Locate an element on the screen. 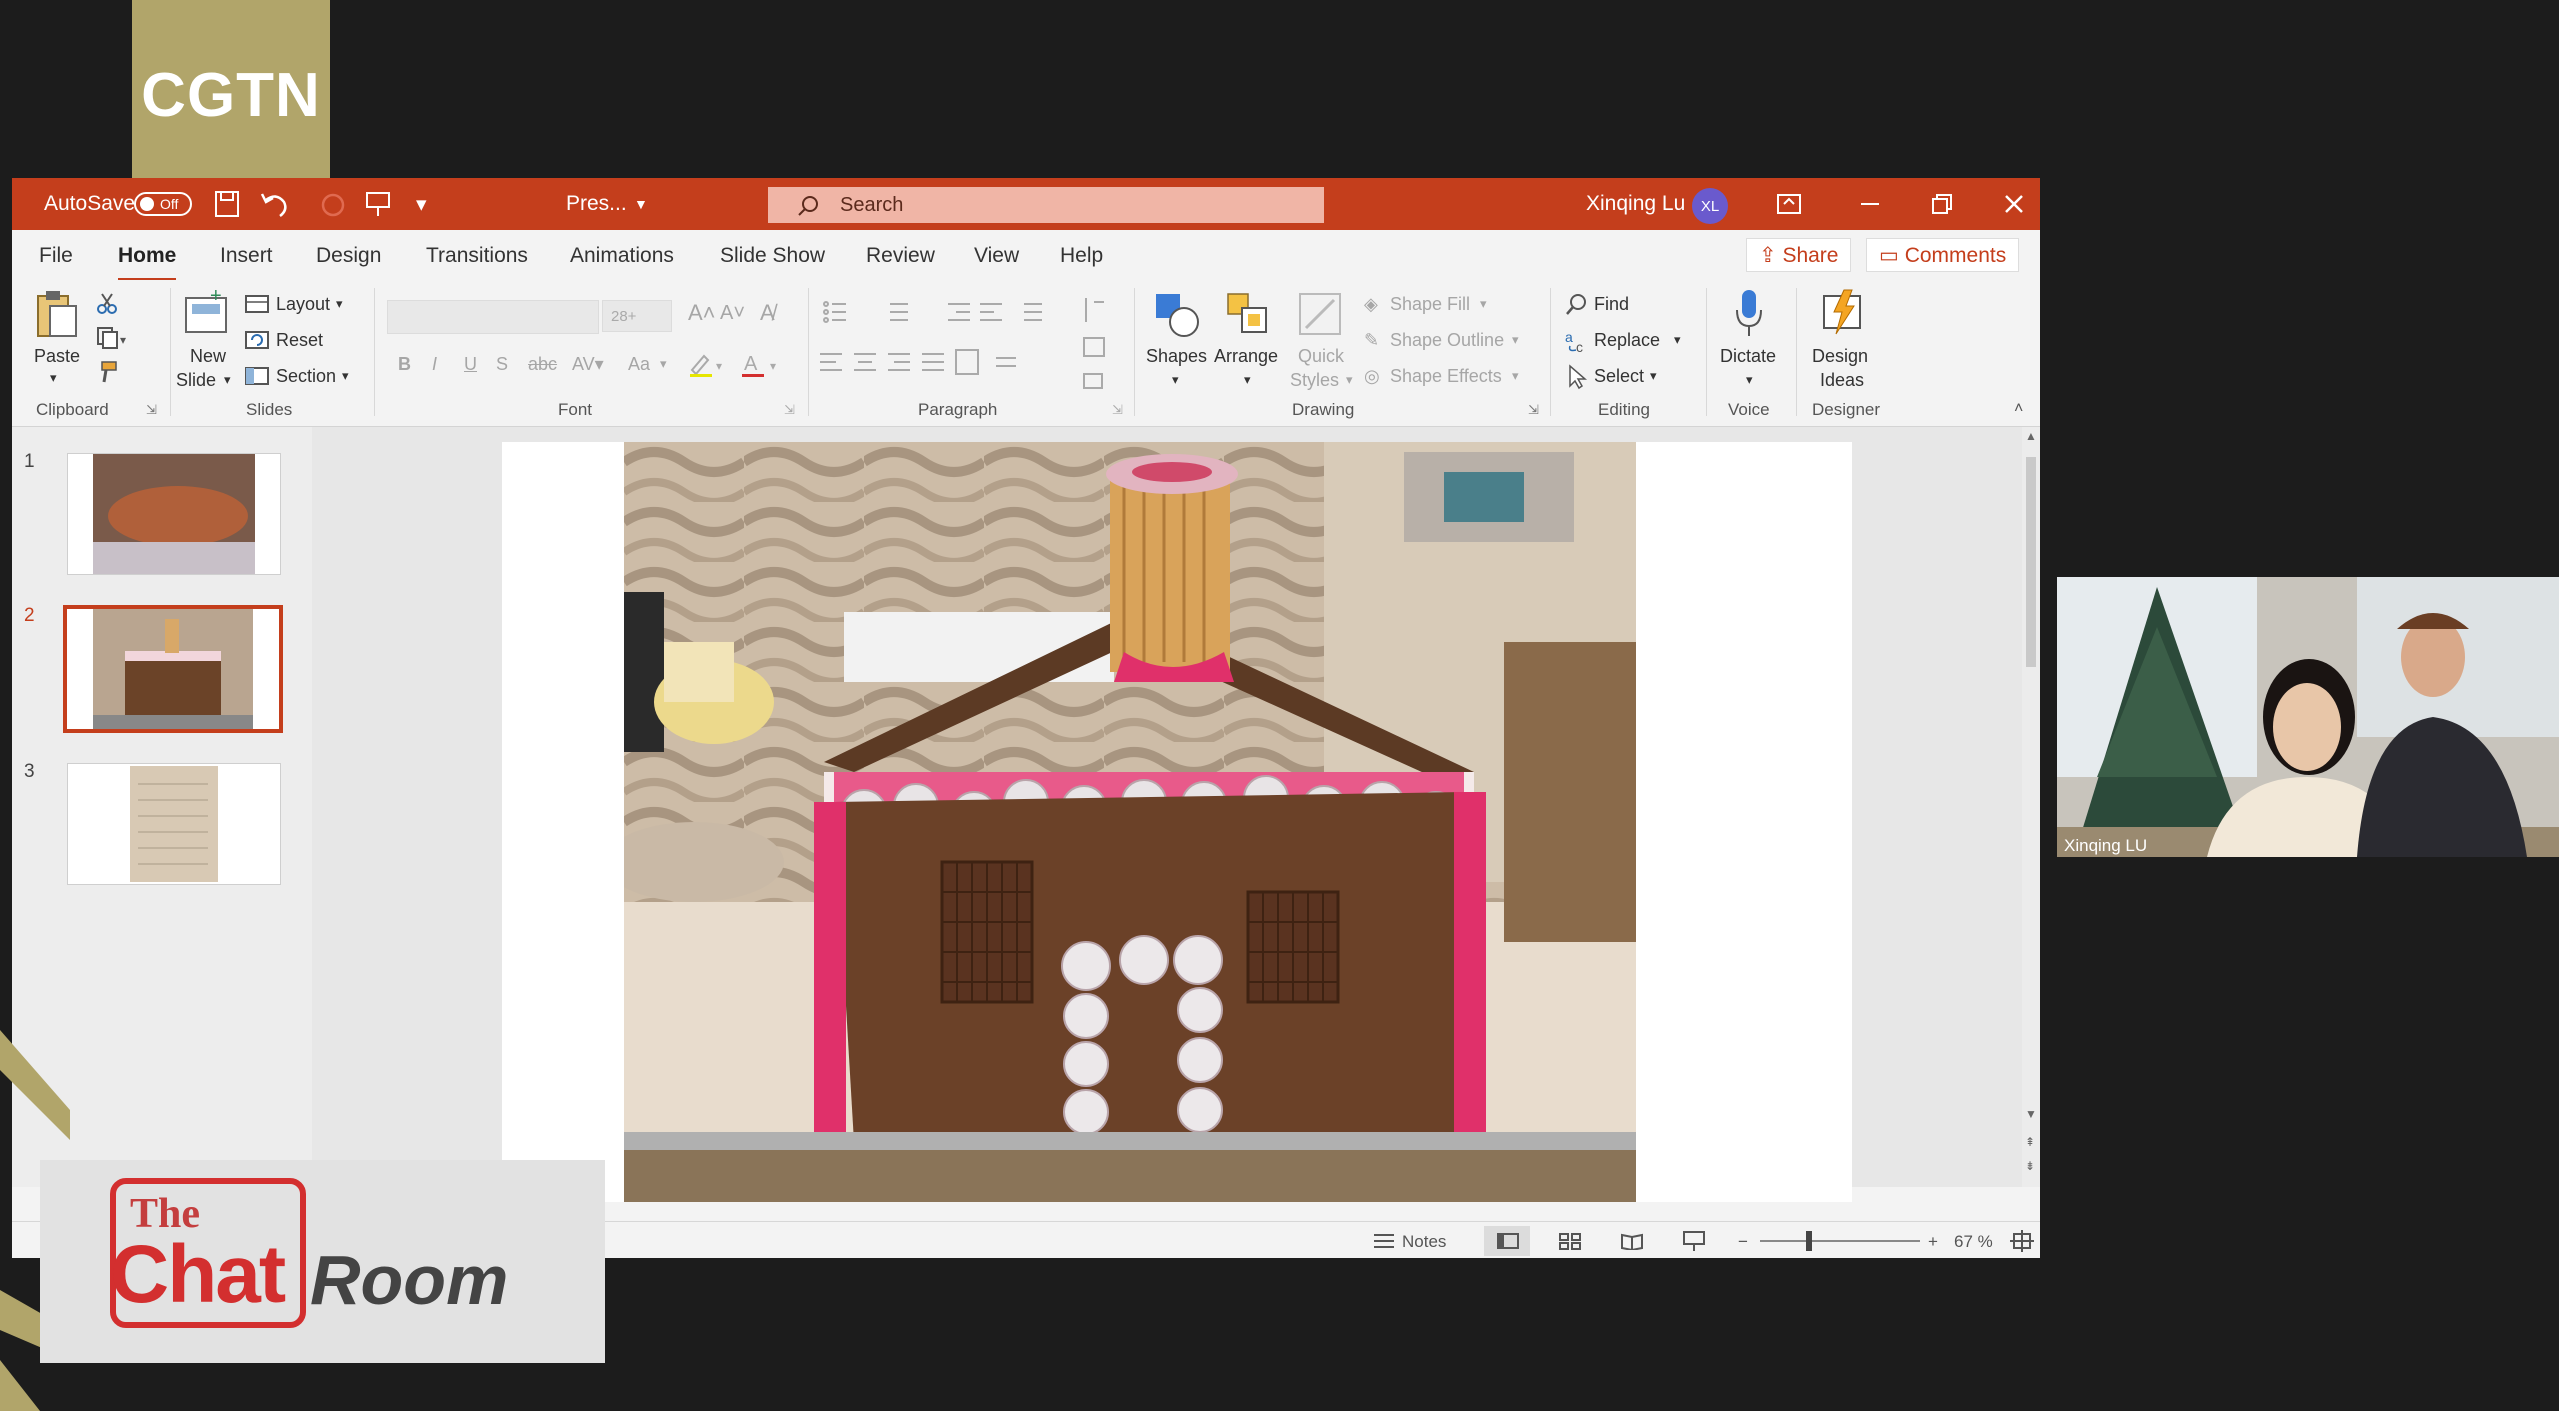 The image size is (2559, 1411). ribbon-display-options-icon is located at coordinates (1789, 204).